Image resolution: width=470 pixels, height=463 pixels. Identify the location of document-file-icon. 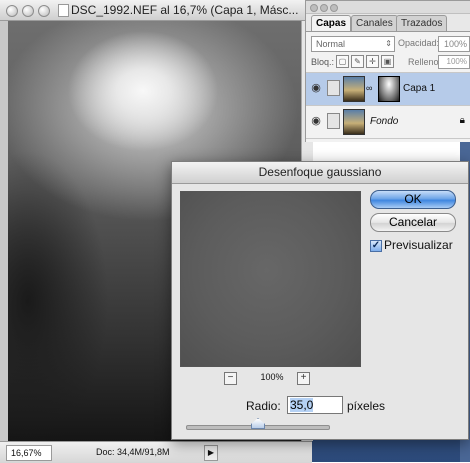
(63, 10).